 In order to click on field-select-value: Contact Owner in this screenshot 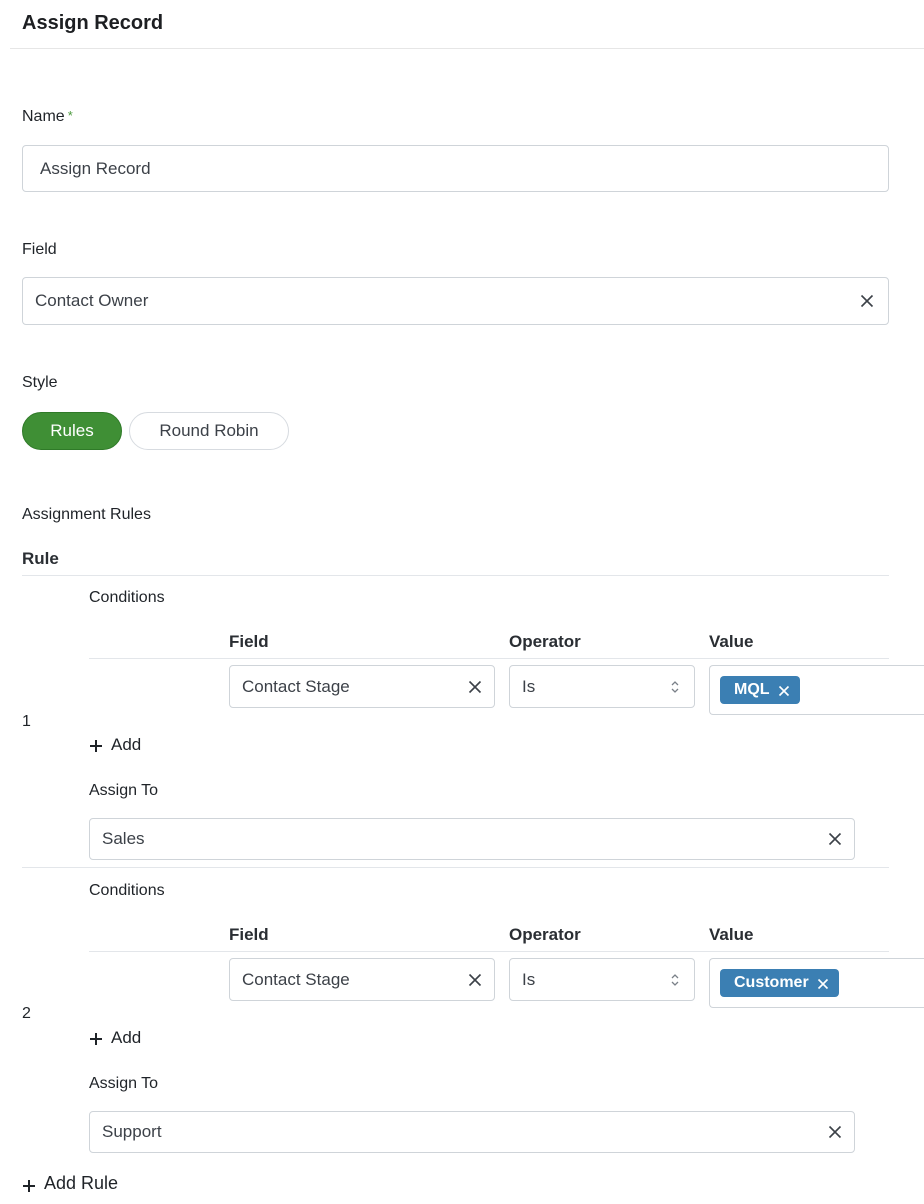, I will do `click(92, 300)`.